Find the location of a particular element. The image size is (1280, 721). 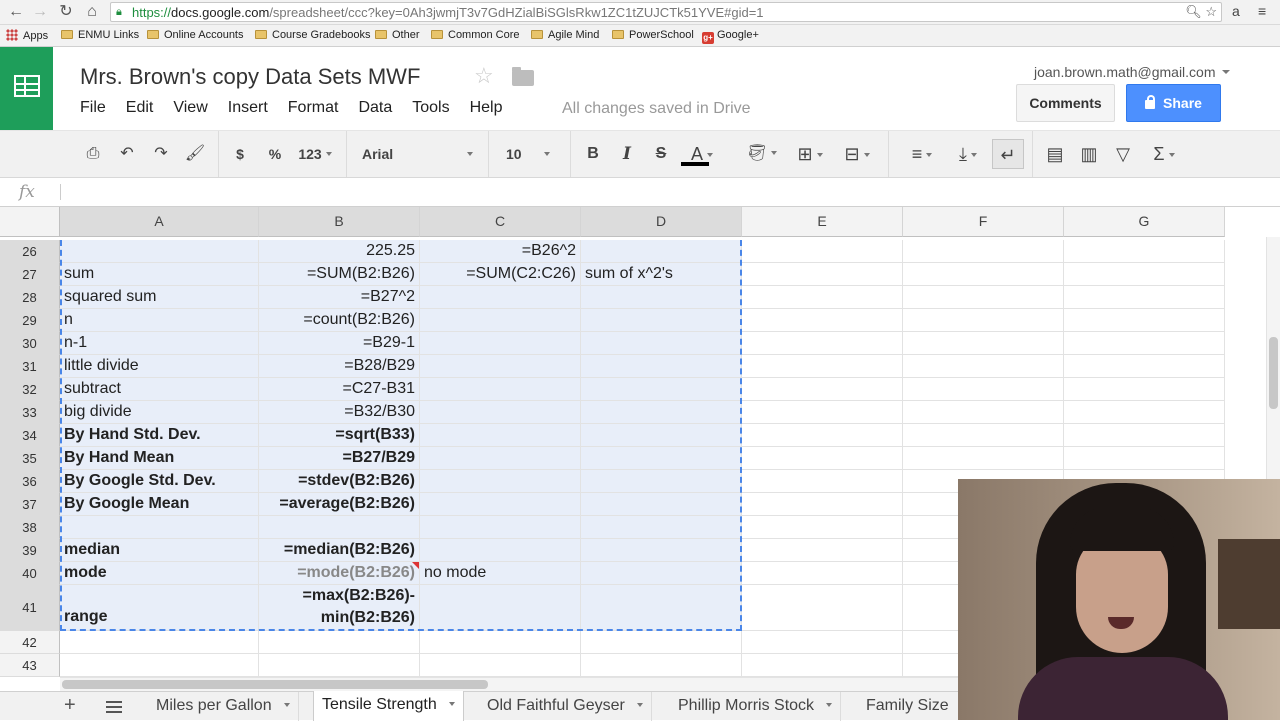

cell-g35 is located at coordinates (1144, 458).